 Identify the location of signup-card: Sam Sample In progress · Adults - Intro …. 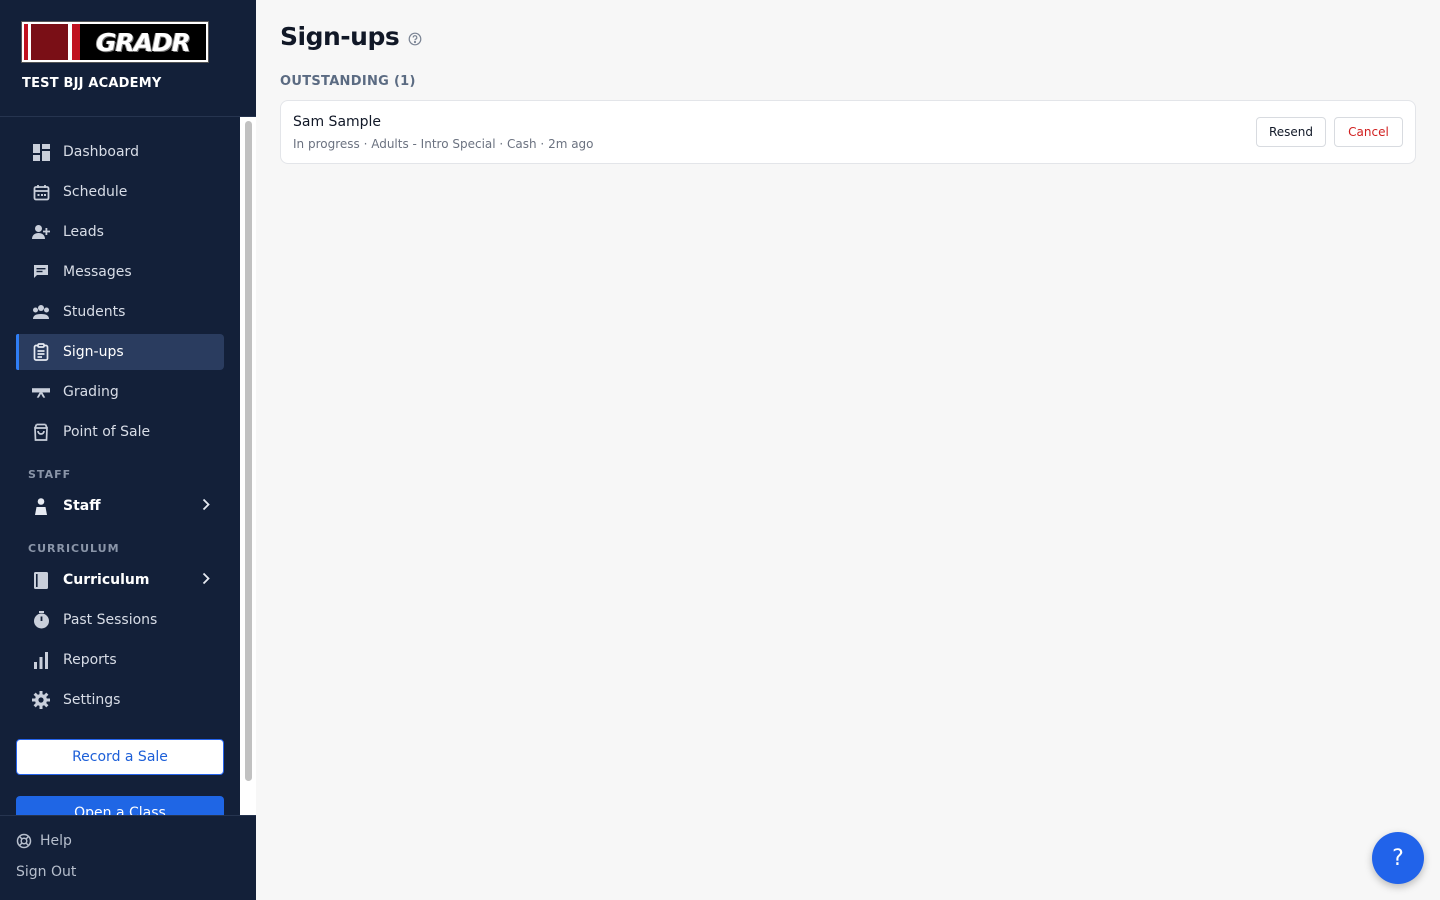
(848, 132).